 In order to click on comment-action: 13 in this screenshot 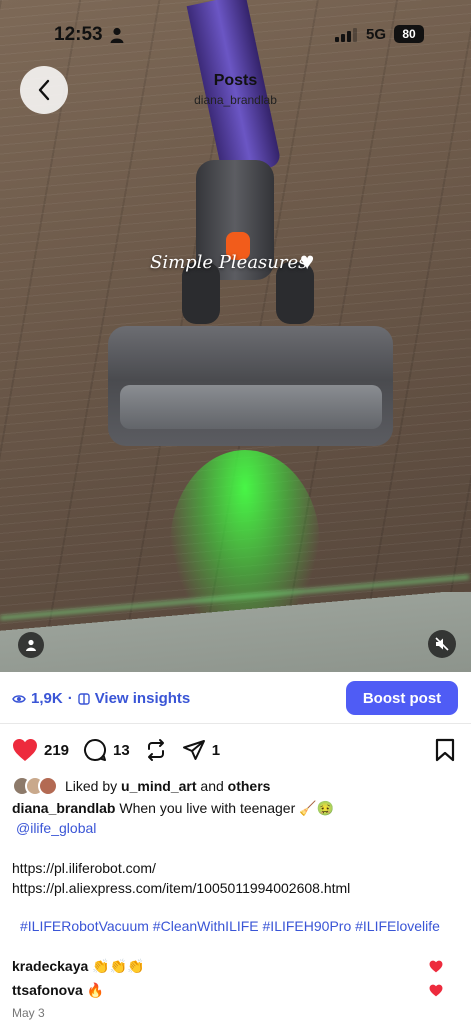, I will do `click(106, 750)`.